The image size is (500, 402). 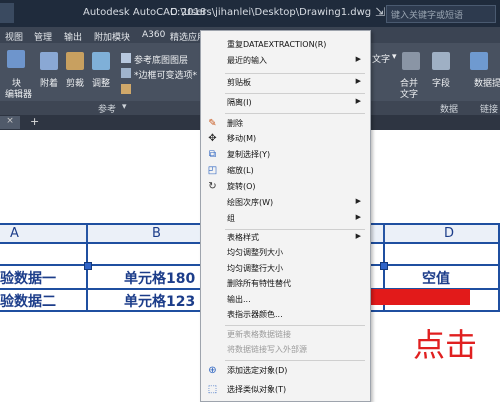 I want to click on file-tab-close-icon: ×, so click(x=10, y=122).